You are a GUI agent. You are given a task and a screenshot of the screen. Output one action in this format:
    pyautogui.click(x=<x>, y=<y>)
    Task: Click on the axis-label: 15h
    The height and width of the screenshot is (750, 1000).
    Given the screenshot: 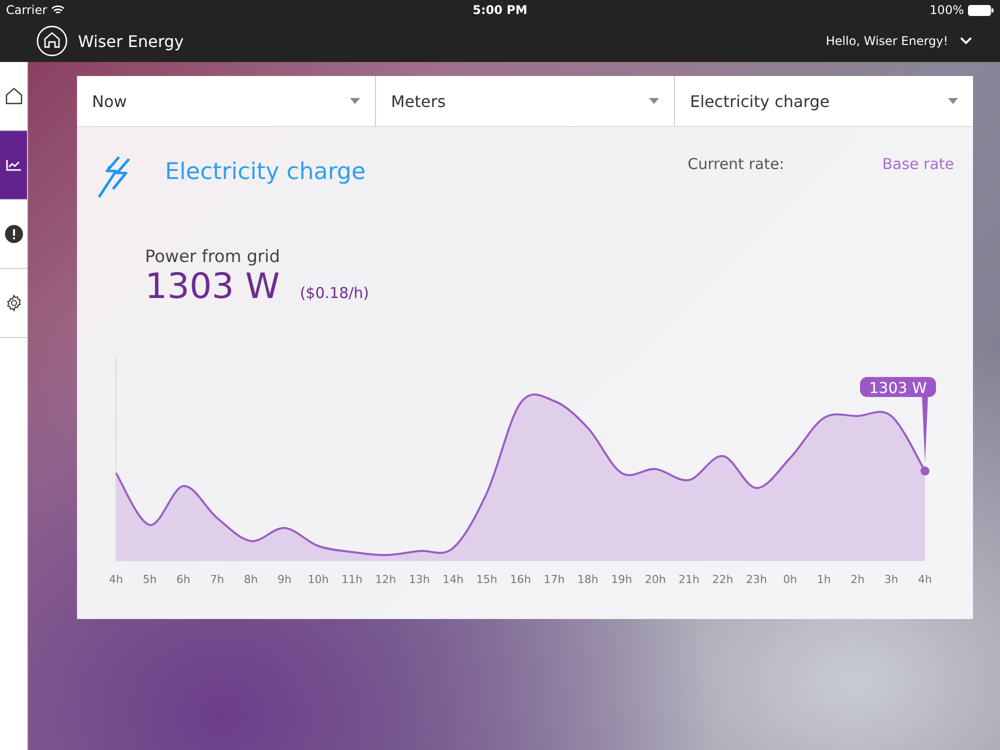 What is the action you would take?
    pyautogui.click(x=487, y=579)
    